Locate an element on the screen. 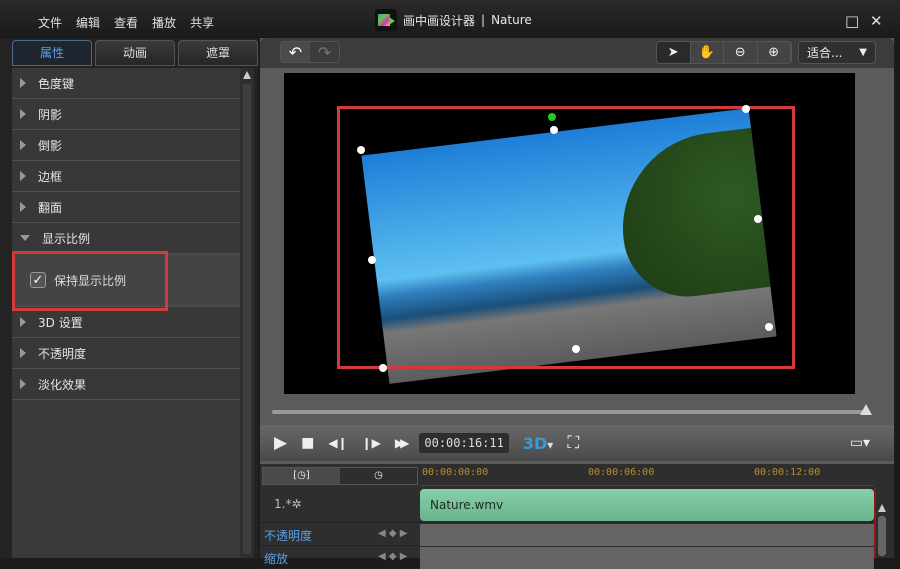 This screenshot has height=569, width=900. view-tools: ➤ ✋ ⊖ ⊕ is located at coordinates (724, 52).